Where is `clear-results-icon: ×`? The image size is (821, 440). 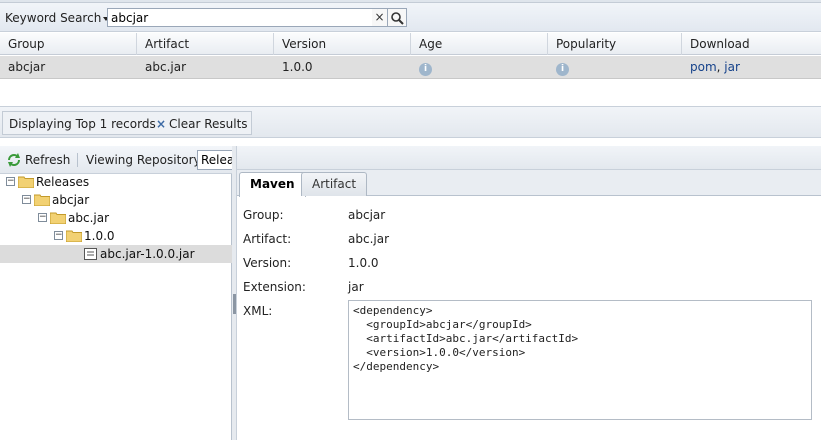
clear-results-icon: × is located at coordinates (161, 124).